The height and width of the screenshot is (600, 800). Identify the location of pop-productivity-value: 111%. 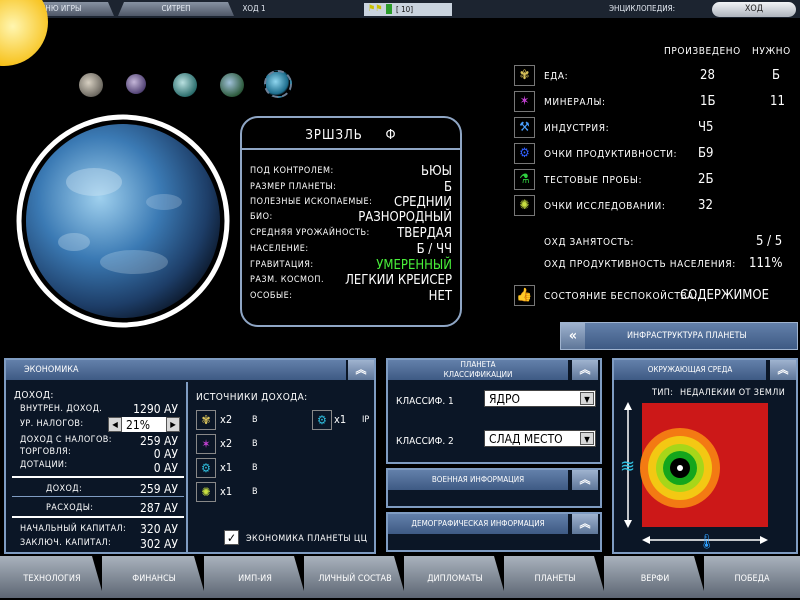
(766, 263).